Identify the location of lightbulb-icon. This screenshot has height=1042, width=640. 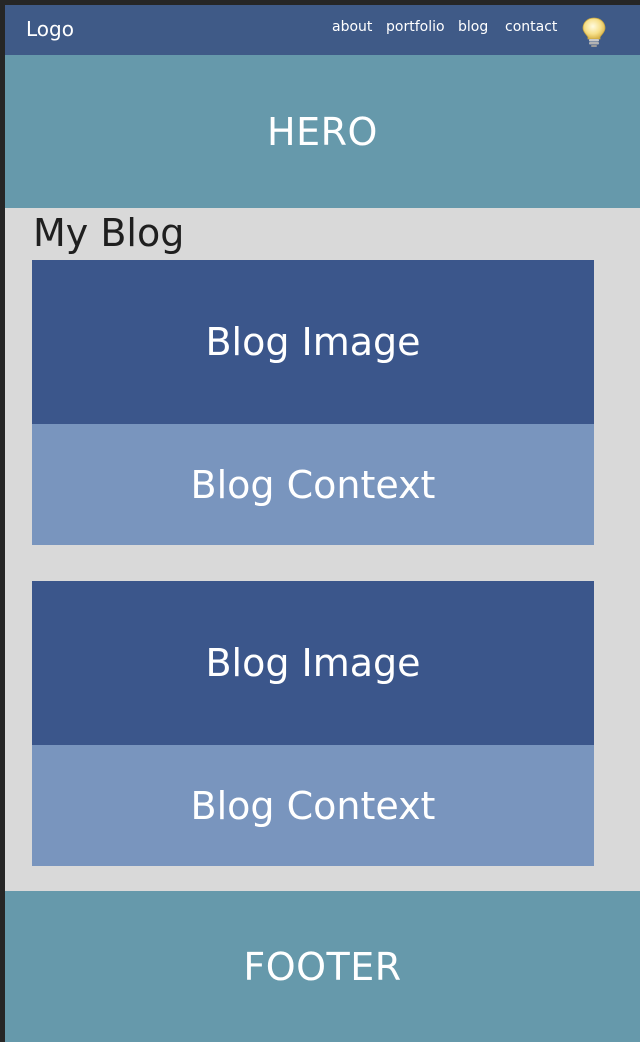
(594, 32).